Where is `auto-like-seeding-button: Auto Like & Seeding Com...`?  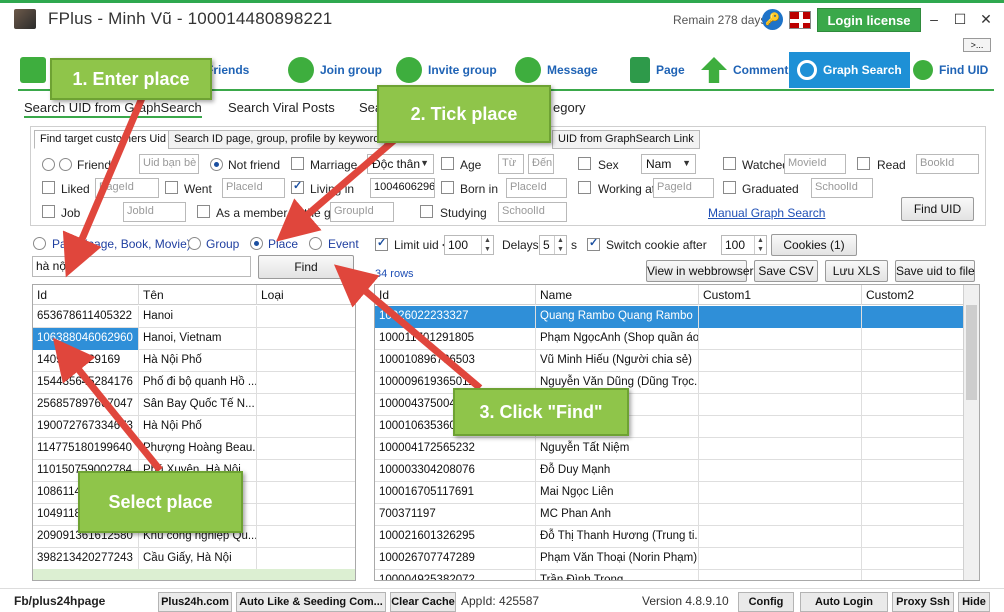 auto-like-seeding-button: Auto Like & Seeding Com... is located at coordinates (311, 602).